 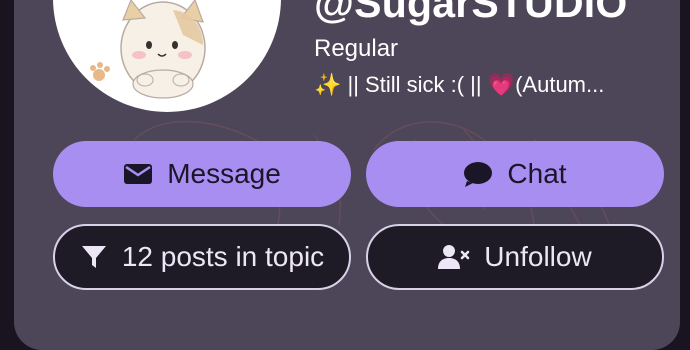 I want to click on user-title: Regular, so click(x=356, y=48).